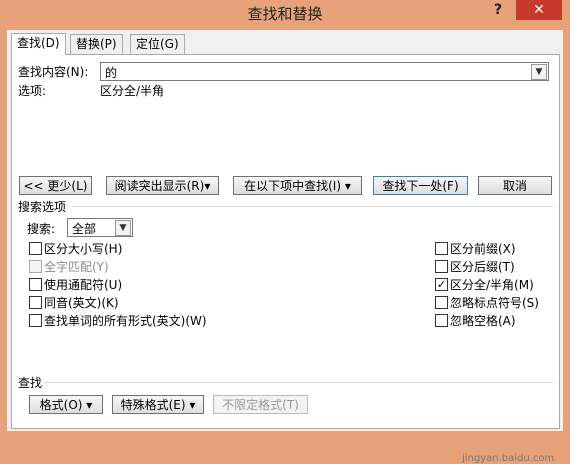  Describe the element at coordinates (297, 185) in the screenshot. I see `find-in-button: 在以下项中查找(I) ▾` at that location.